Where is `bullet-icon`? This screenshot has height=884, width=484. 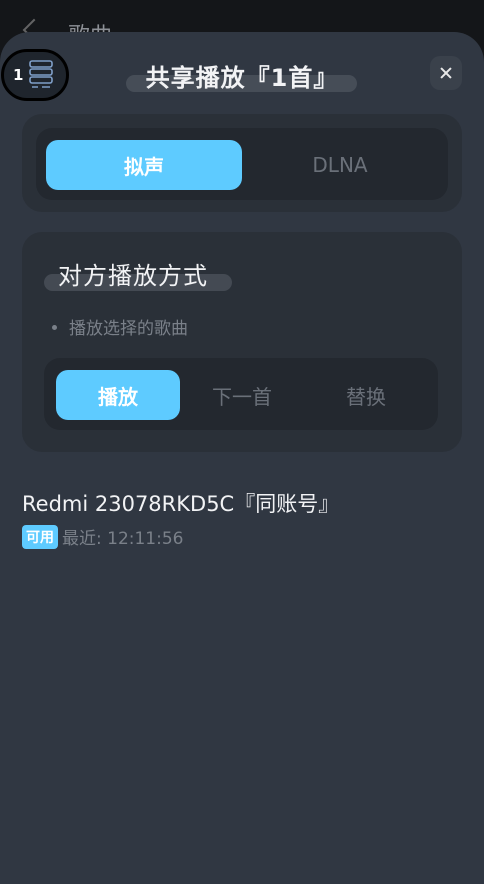 bullet-icon is located at coordinates (54, 327).